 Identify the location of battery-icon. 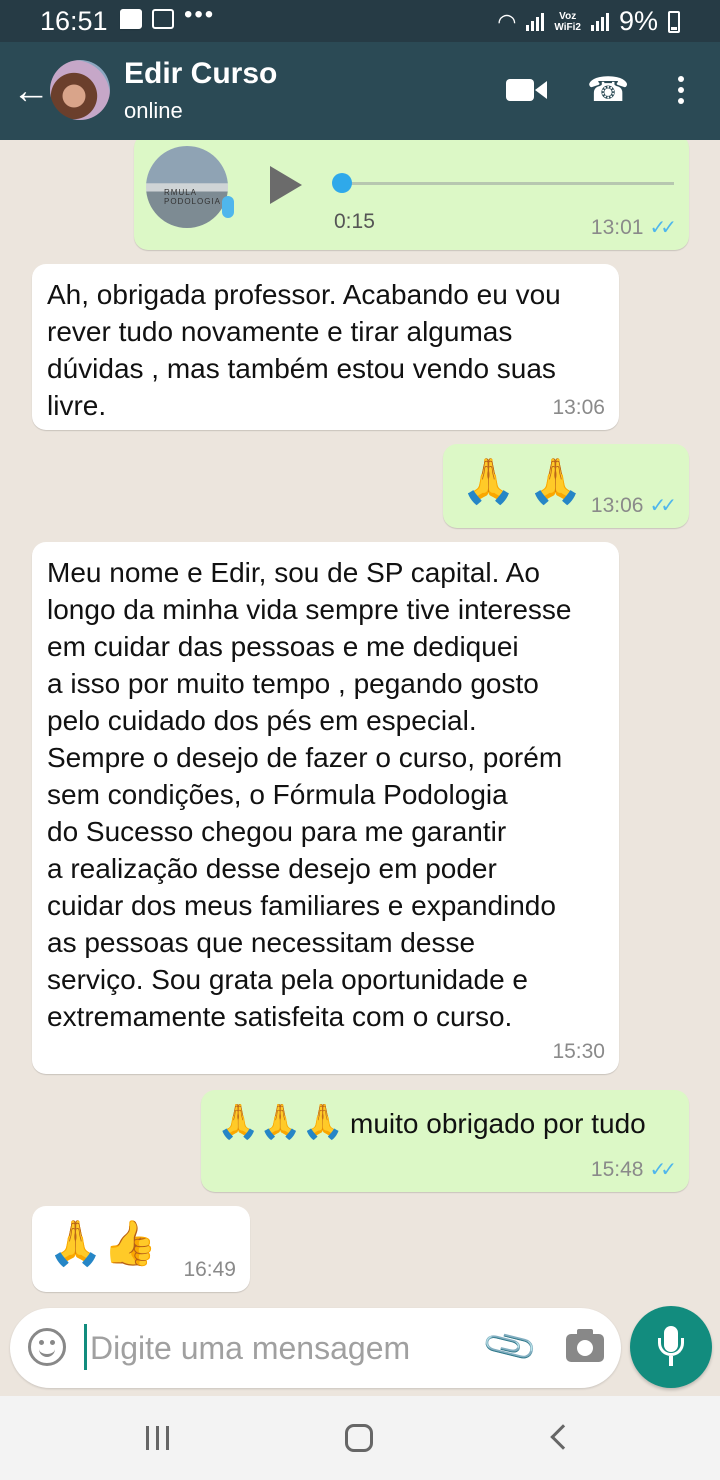
(674, 21).